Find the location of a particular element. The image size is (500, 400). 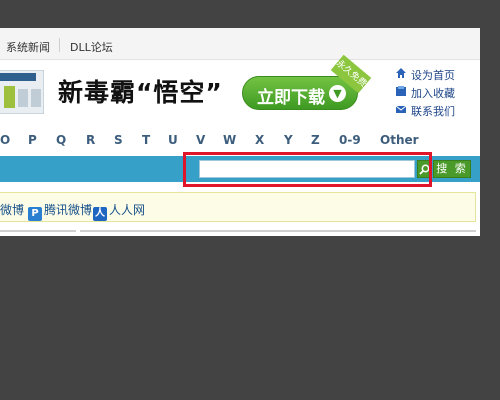

letter-link: U is located at coordinates (173, 140).